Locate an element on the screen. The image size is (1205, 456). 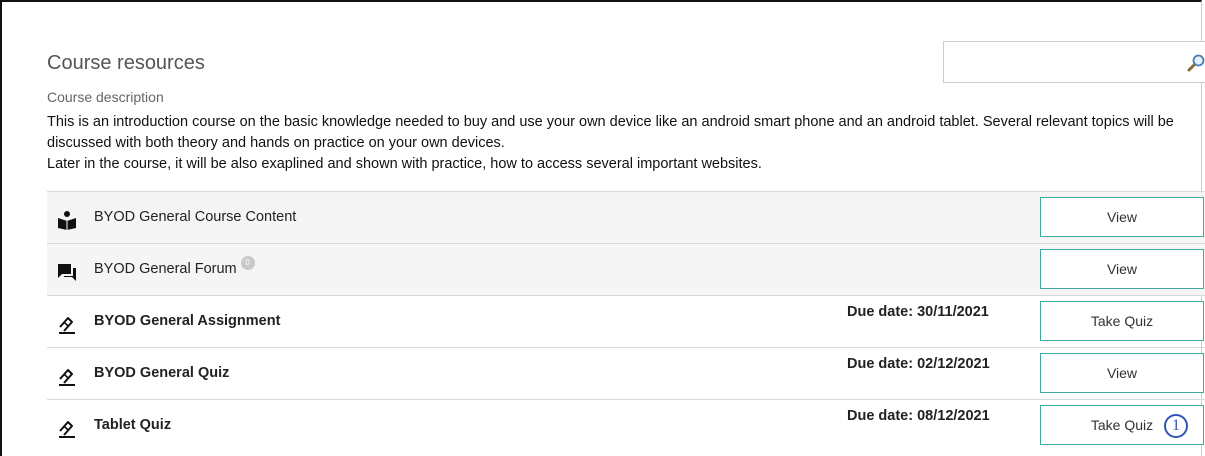
resource-title-text: BYOD General Forum is located at coordinates (165, 269).